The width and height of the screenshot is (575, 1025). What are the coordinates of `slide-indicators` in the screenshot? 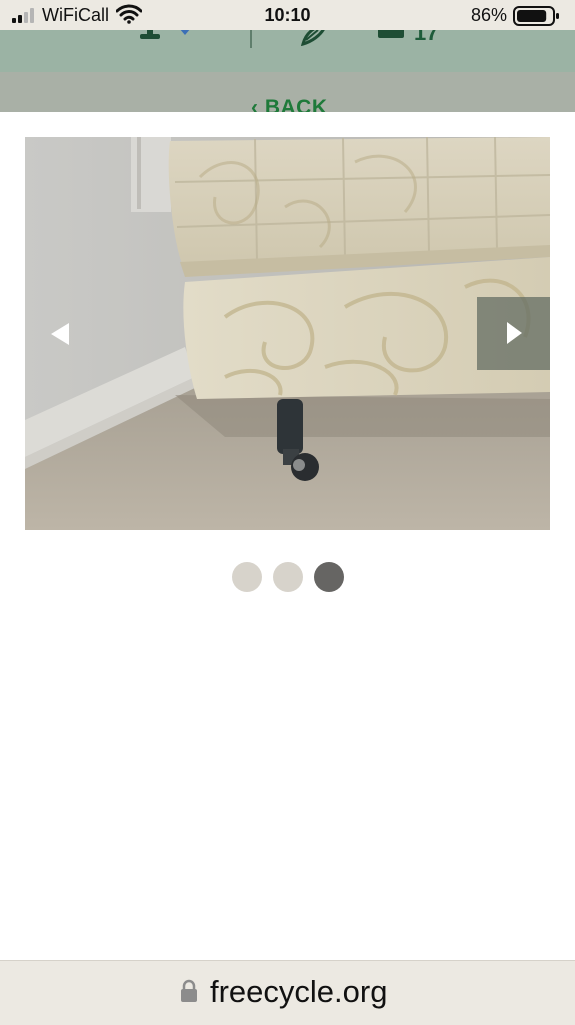 It's located at (288, 577).